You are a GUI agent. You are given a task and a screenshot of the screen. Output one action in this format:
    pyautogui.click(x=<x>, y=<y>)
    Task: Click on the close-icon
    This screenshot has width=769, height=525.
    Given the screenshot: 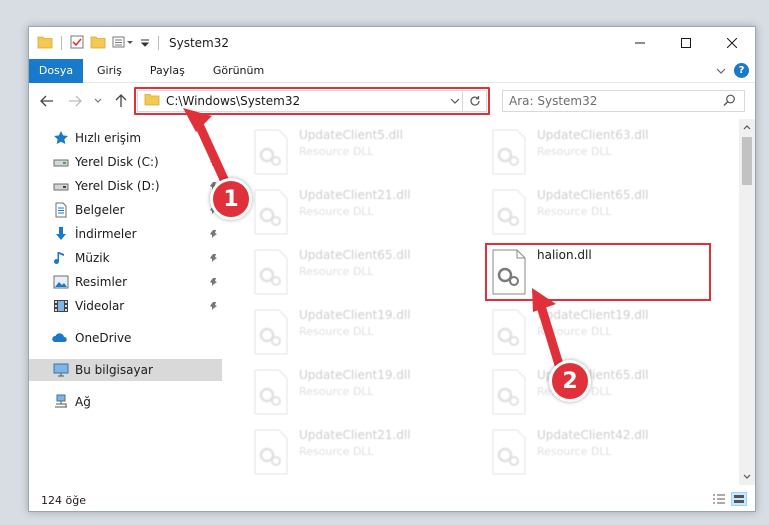 What is the action you would take?
    pyautogui.click(x=732, y=43)
    